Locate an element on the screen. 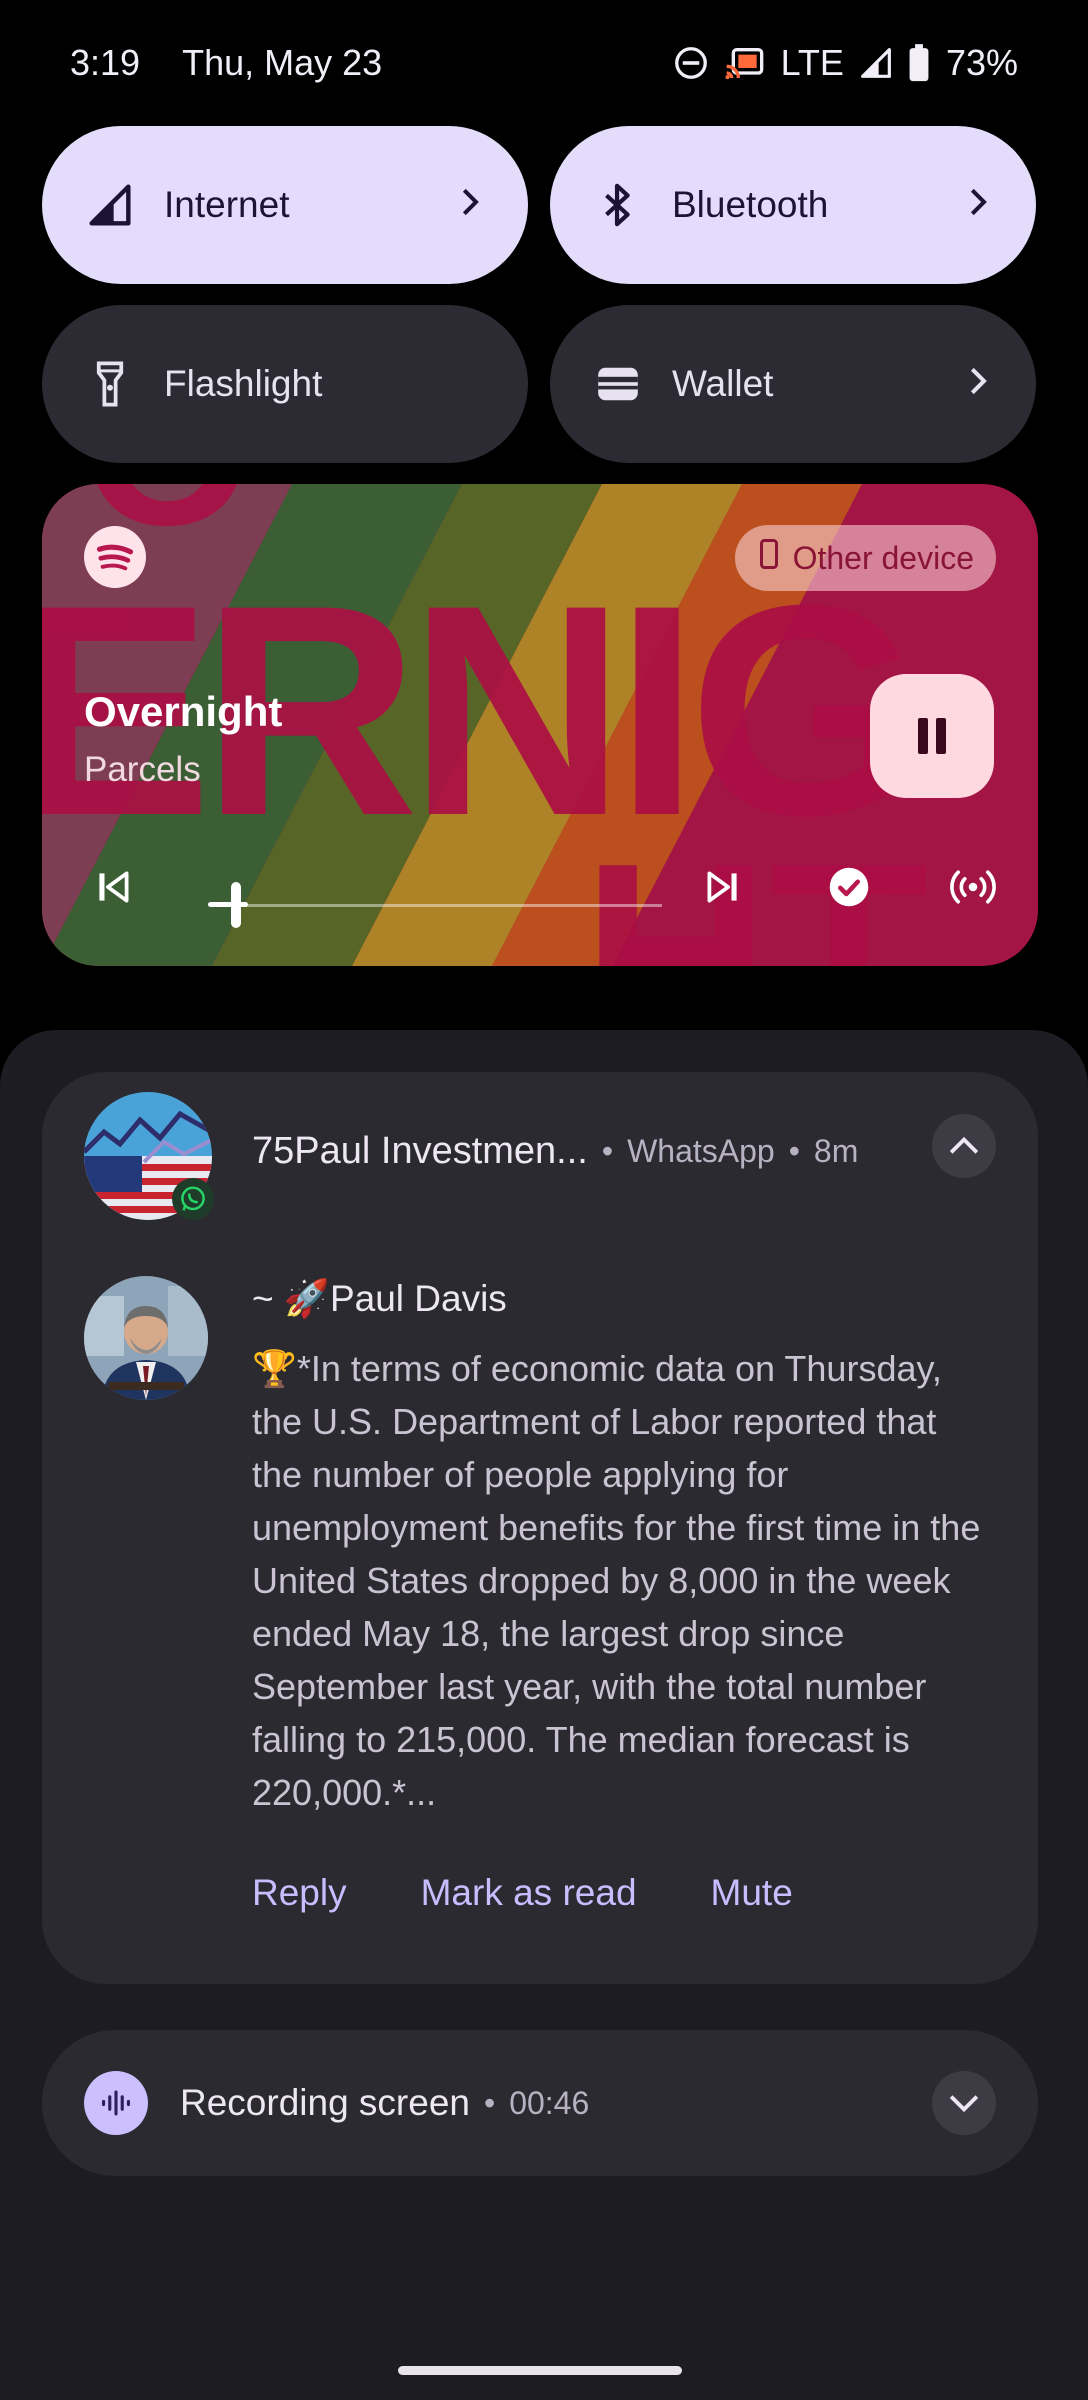 This screenshot has width=1088, height=2400. tile-label: Wallet is located at coordinates (723, 383).